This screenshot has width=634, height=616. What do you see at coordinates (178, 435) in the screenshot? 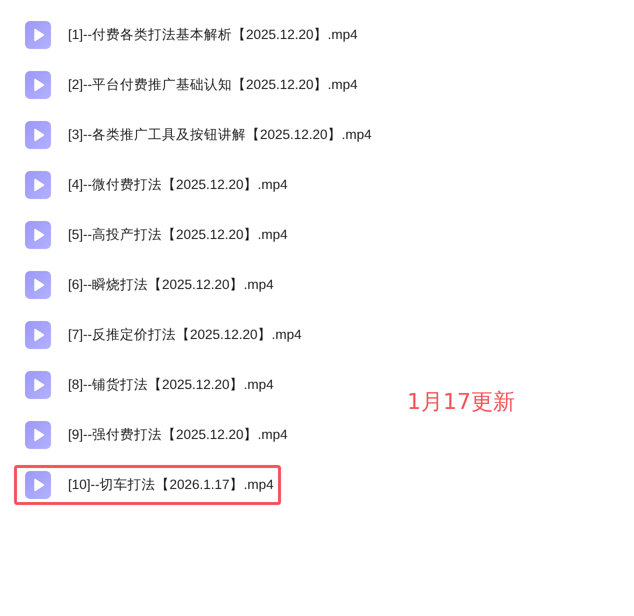
I see `file-name: [9]--强付费打法【2025.12.20】.mp4` at bounding box center [178, 435].